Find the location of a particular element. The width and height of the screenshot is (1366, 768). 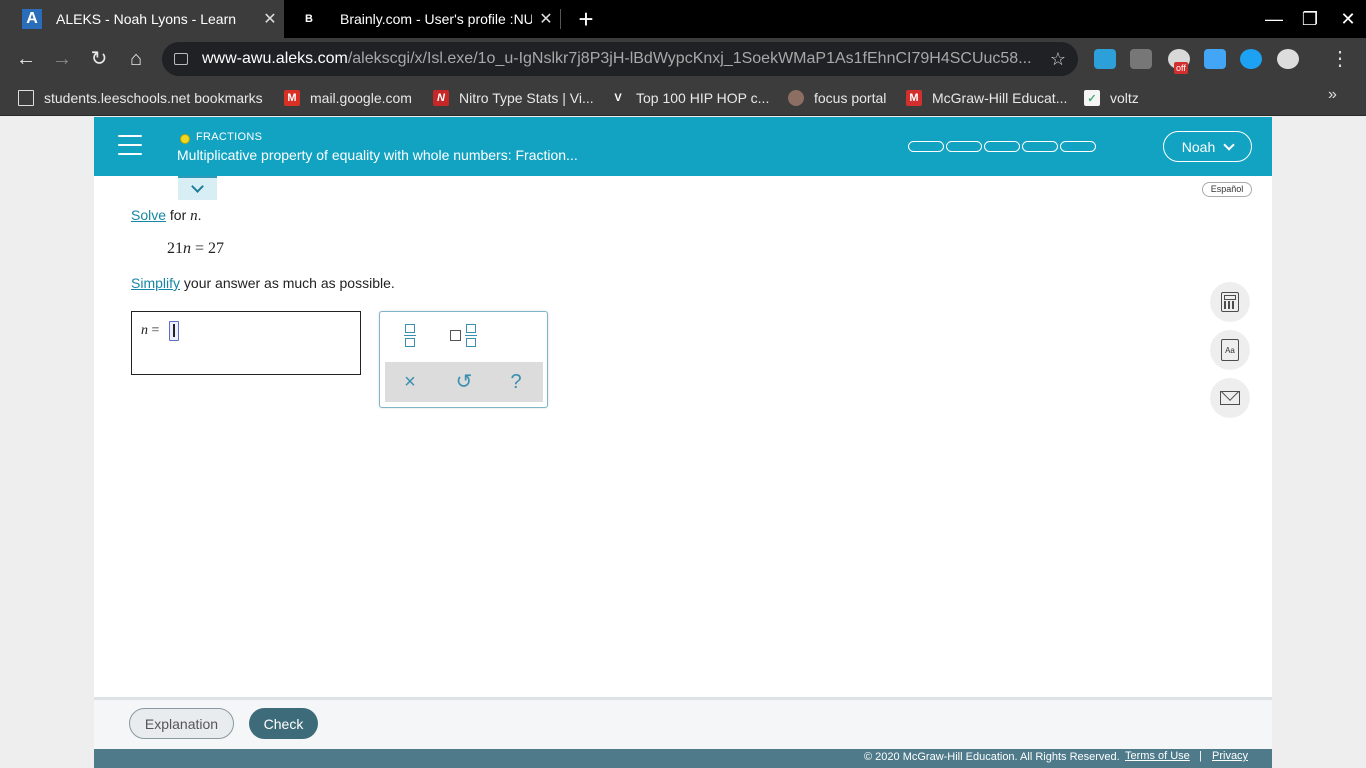

gear-extension-icon is located at coordinates (1251, 59).